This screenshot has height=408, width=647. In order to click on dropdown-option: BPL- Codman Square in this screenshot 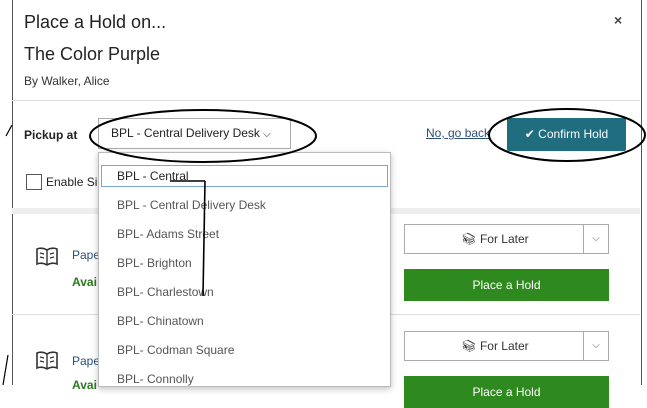, I will do `click(244, 350)`.